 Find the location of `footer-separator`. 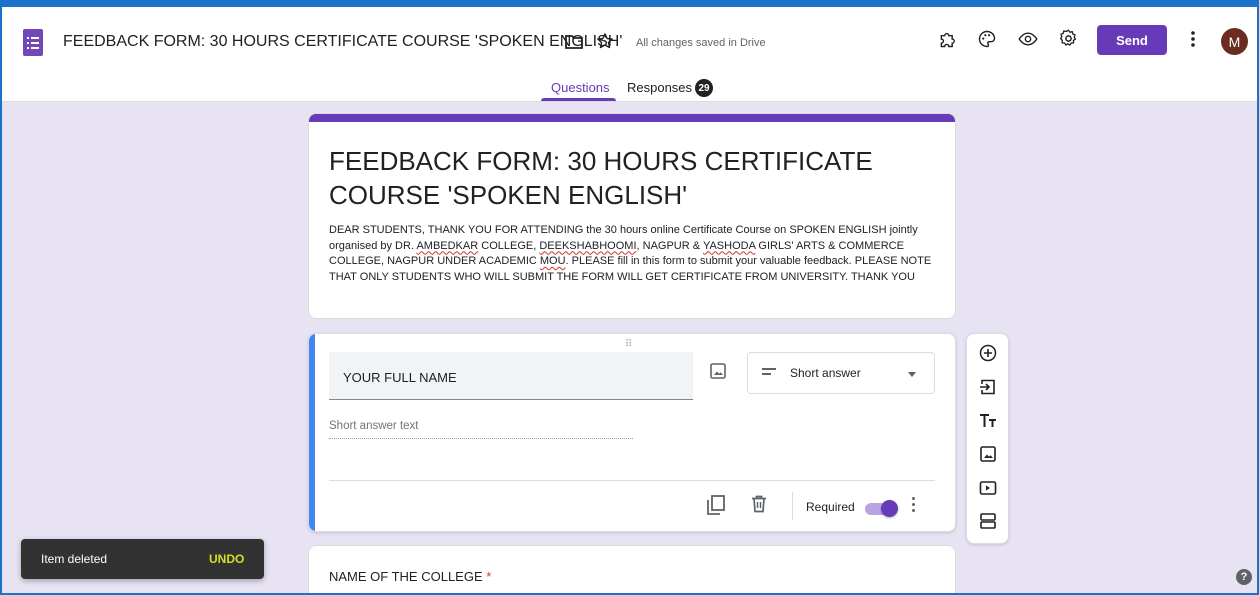

footer-separator is located at coordinates (792, 506).